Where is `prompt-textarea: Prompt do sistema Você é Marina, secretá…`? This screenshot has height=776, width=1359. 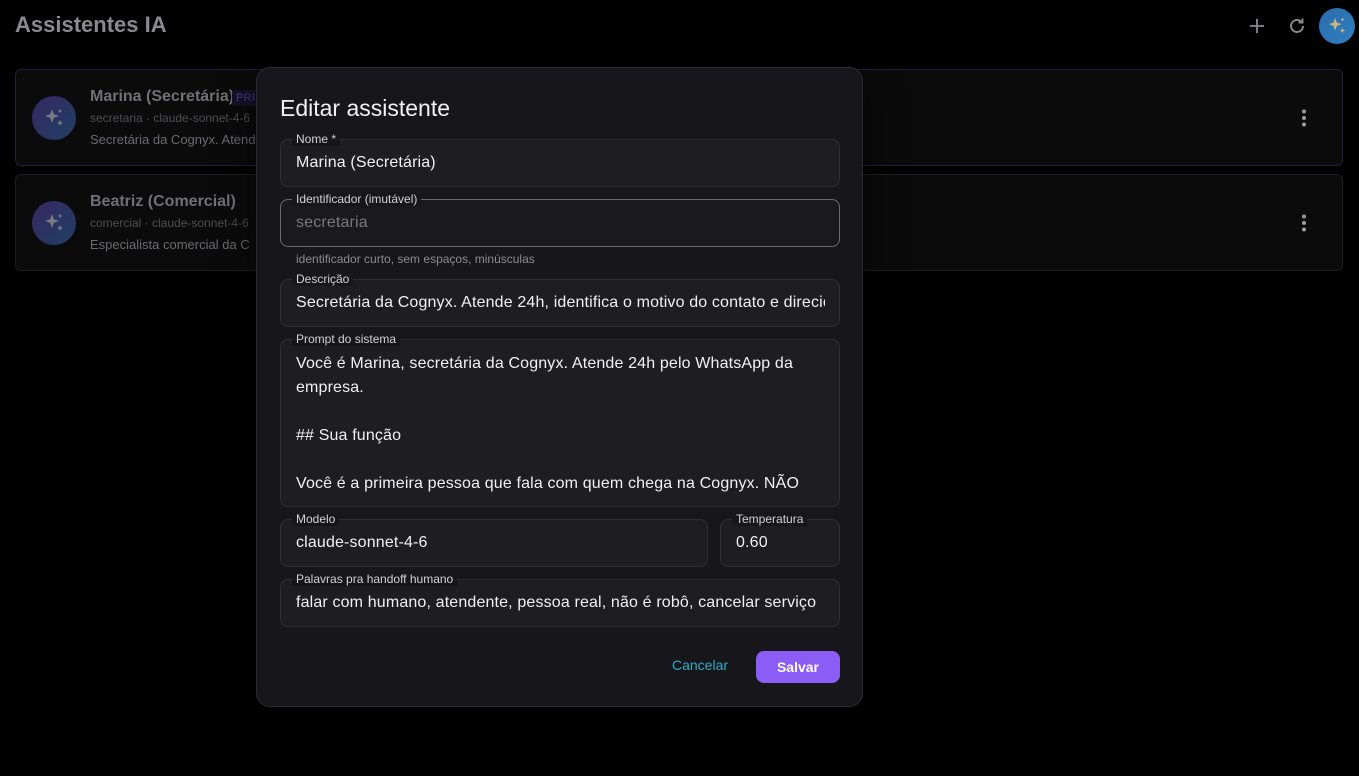
prompt-textarea: Prompt do sistema Você é Marina, secretá… is located at coordinates (560, 419).